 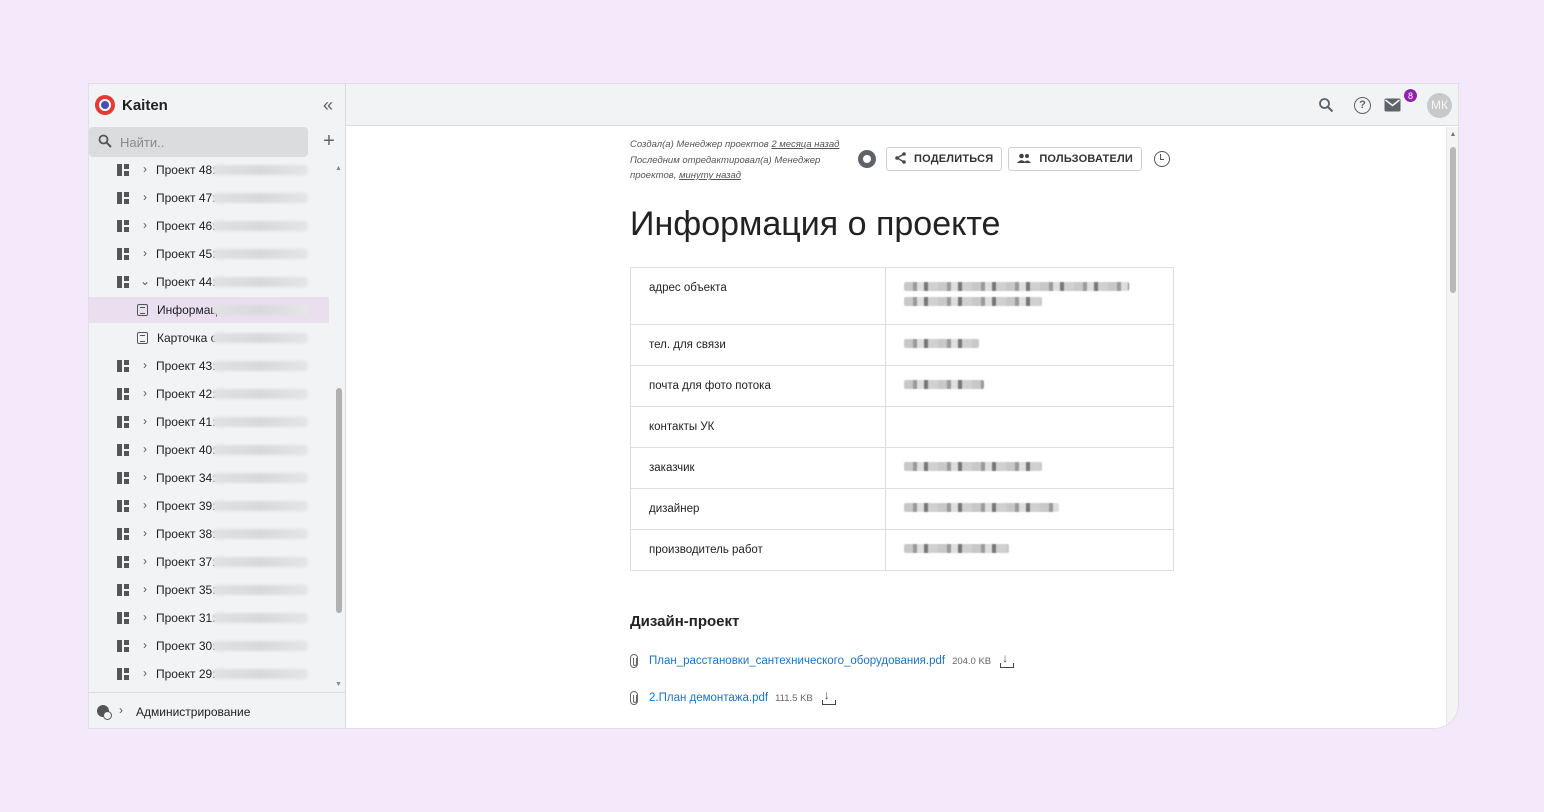 What do you see at coordinates (209, 450) in the screenshot?
I see `sidebar-board-item: › Проект 40:` at bounding box center [209, 450].